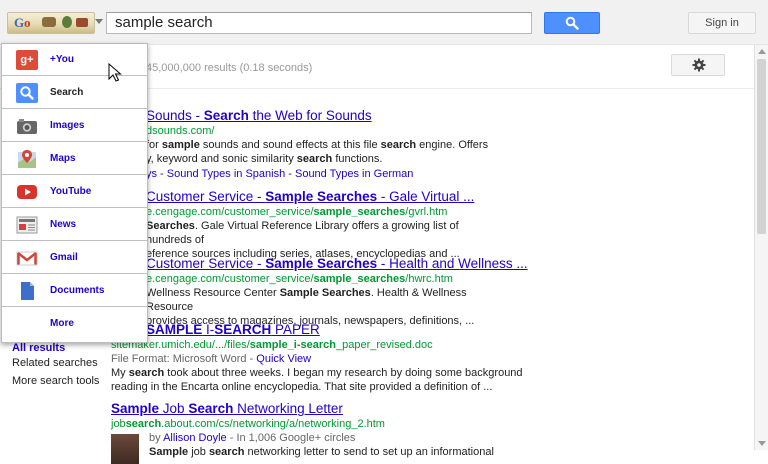 This screenshot has height=464, width=768. Describe the element at coordinates (195, 438) in the screenshot. I see `author-link: Allison Doyle` at that location.